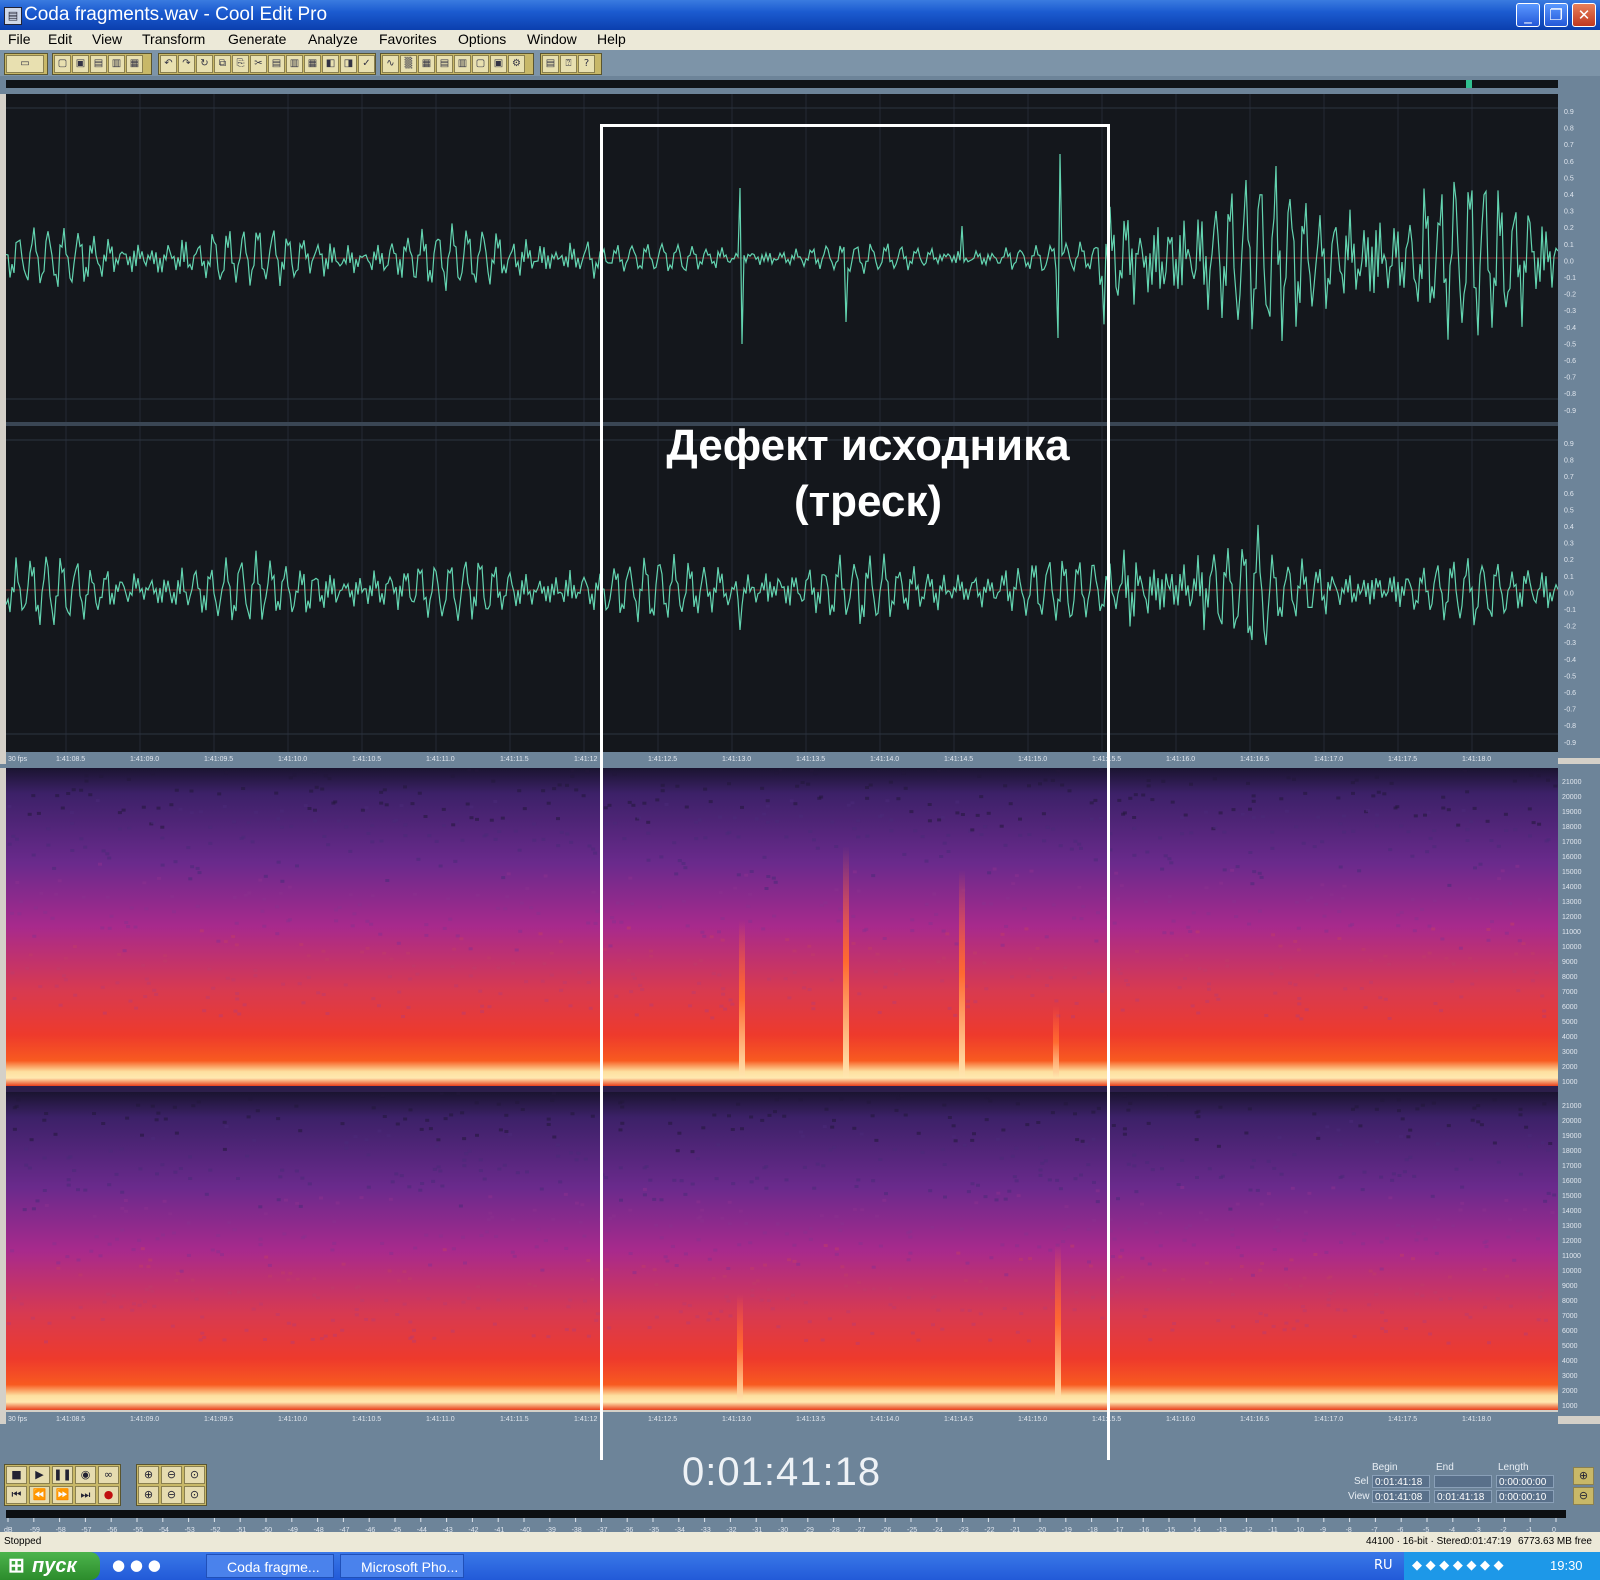  Describe the element at coordinates (1469, 84) in the screenshot. I see `overview-view-marker` at that location.